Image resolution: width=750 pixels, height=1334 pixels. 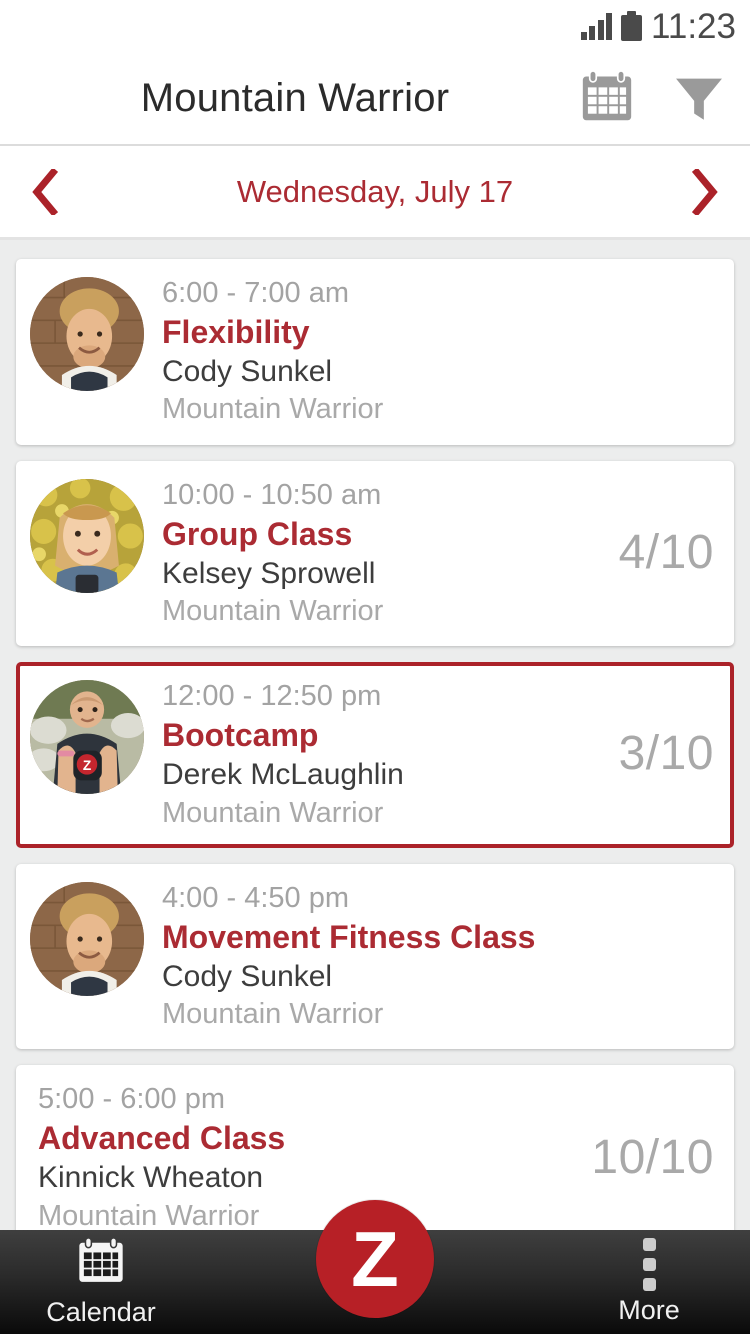 What do you see at coordinates (664, 98) in the screenshot?
I see `header-actions` at bounding box center [664, 98].